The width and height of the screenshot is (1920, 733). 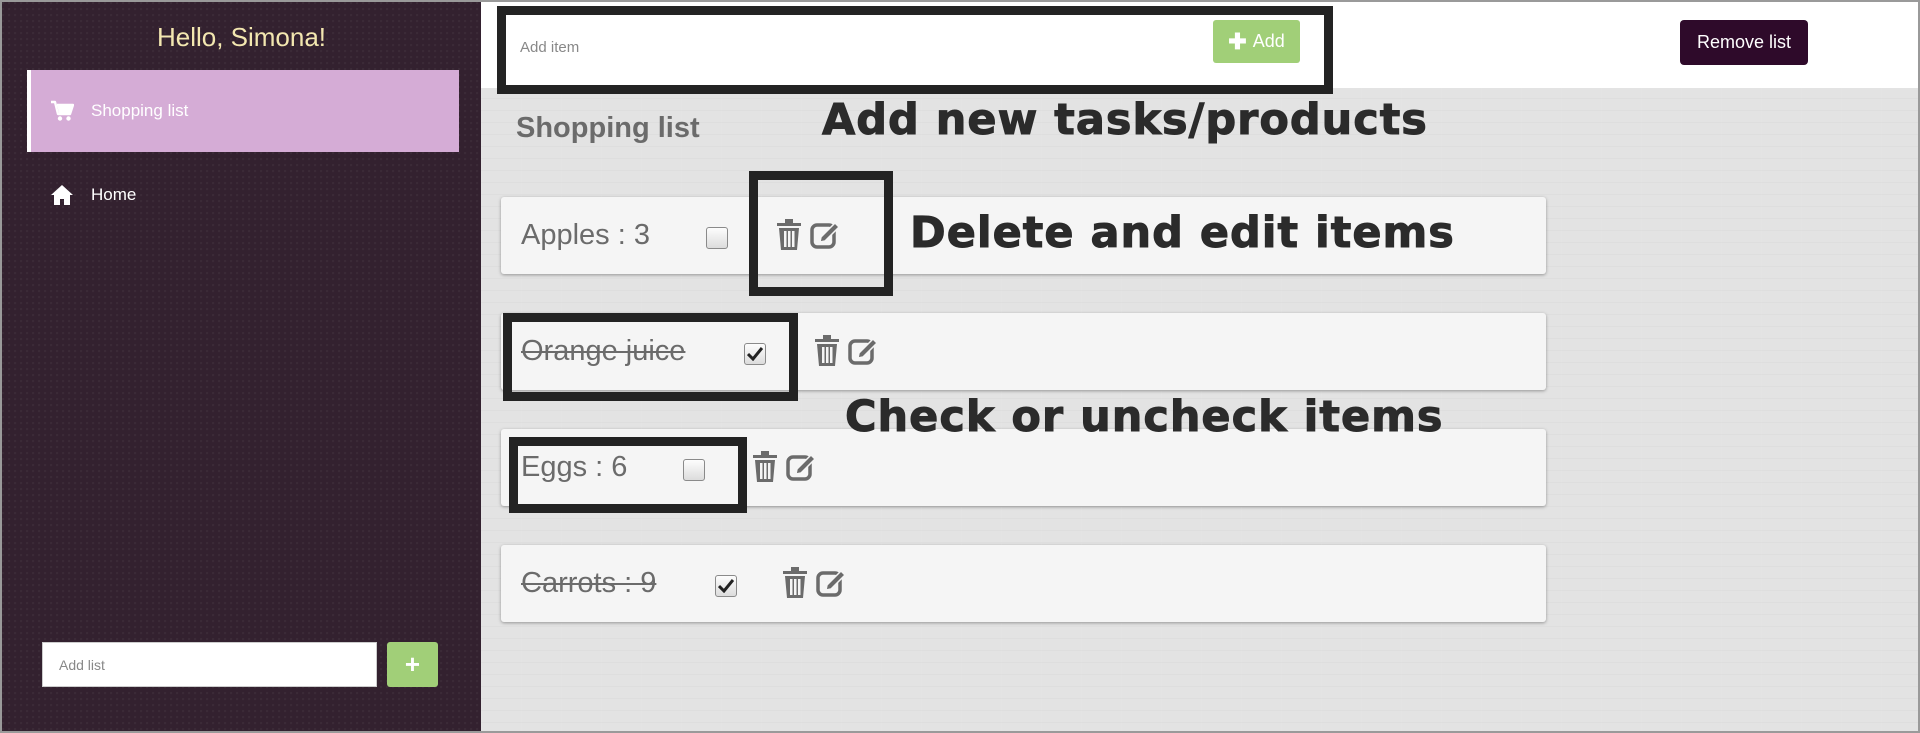 What do you see at coordinates (1268, 41) in the screenshot?
I see `add-item-button-label: Add` at bounding box center [1268, 41].